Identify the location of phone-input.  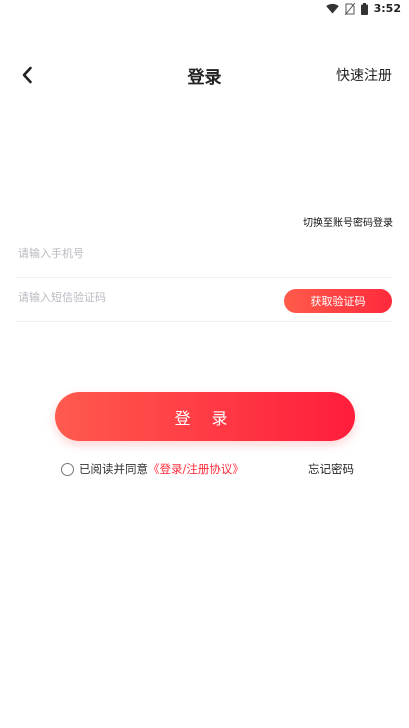
(141, 253).